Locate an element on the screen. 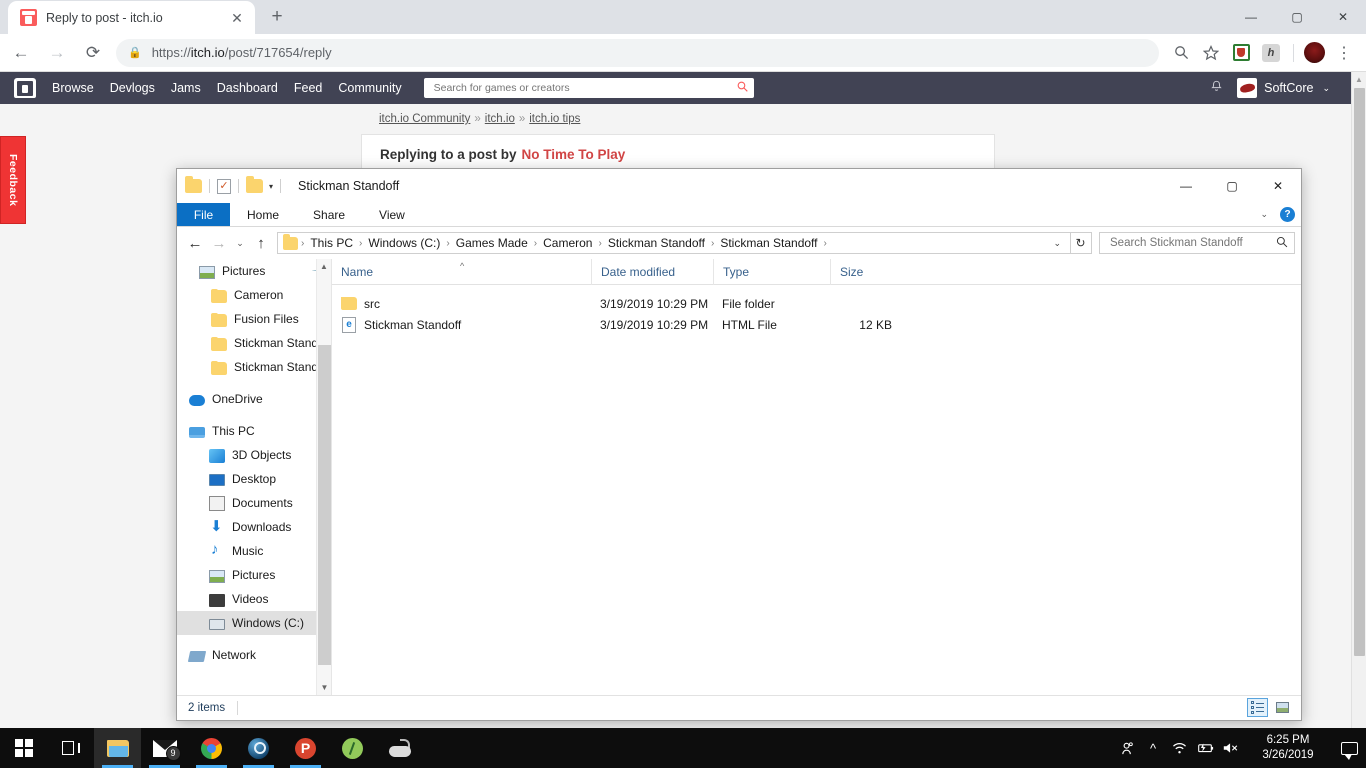 The image size is (1366, 768). sidebar-item-videos: Videos is located at coordinates (254, 599).